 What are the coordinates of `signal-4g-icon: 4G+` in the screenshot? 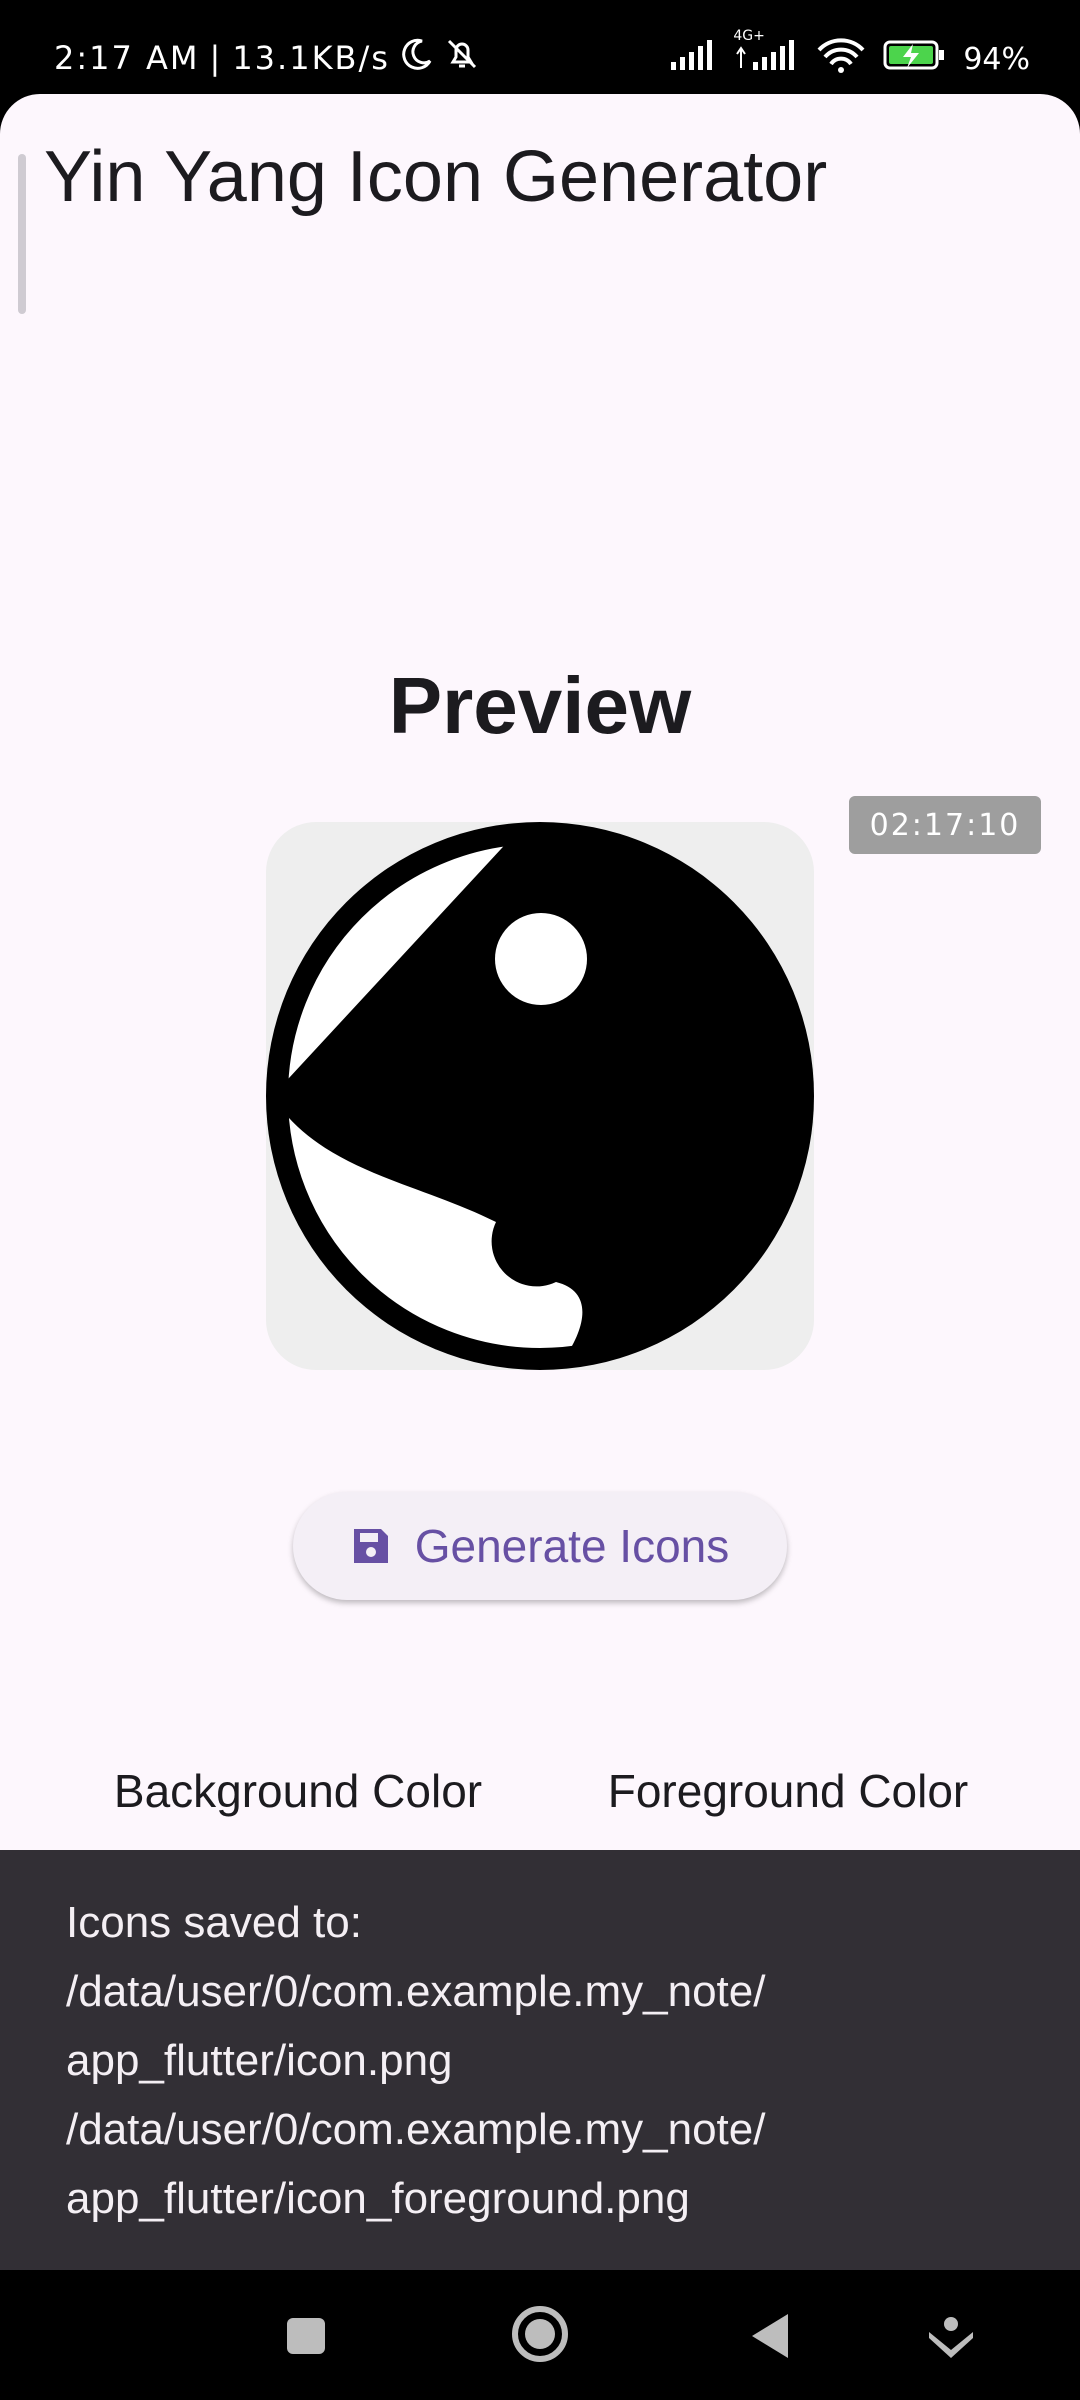 It's located at (766, 54).